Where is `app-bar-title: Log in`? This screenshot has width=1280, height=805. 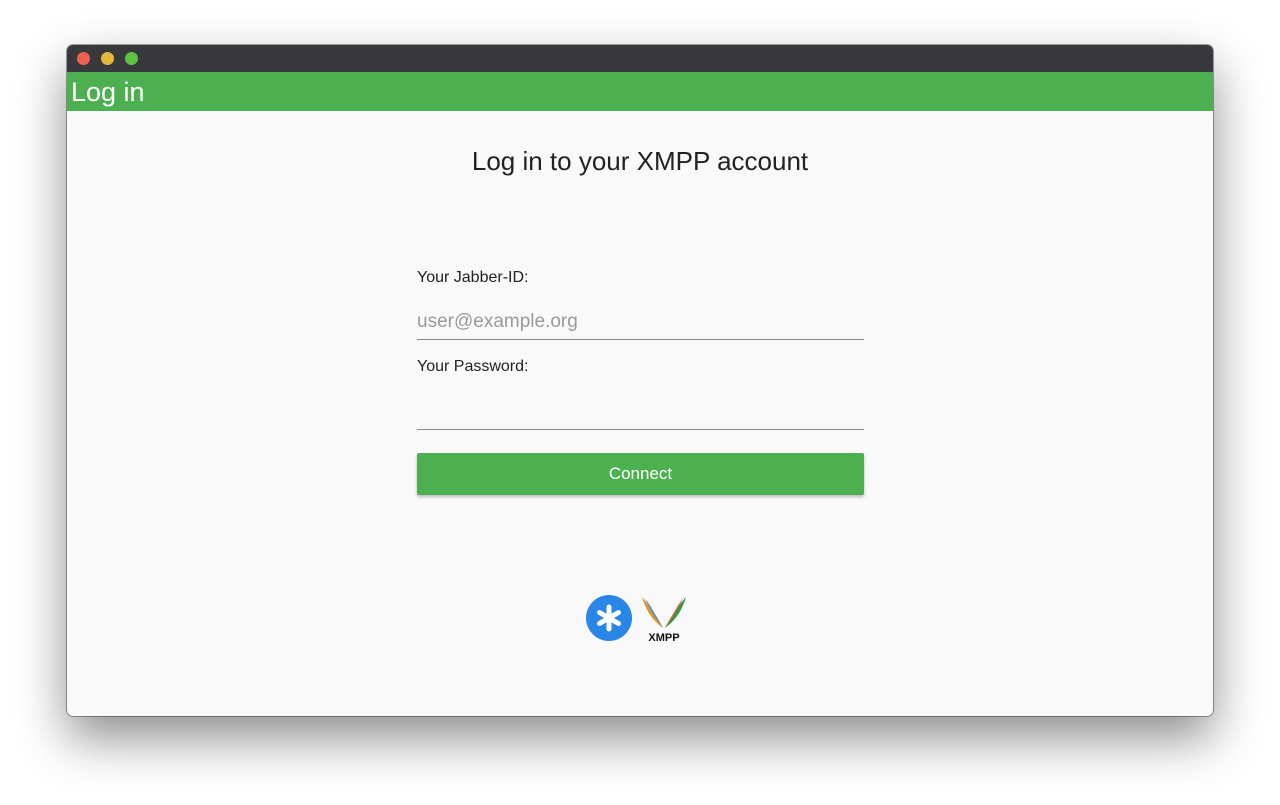 app-bar-title: Log in is located at coordinates (108, 92).